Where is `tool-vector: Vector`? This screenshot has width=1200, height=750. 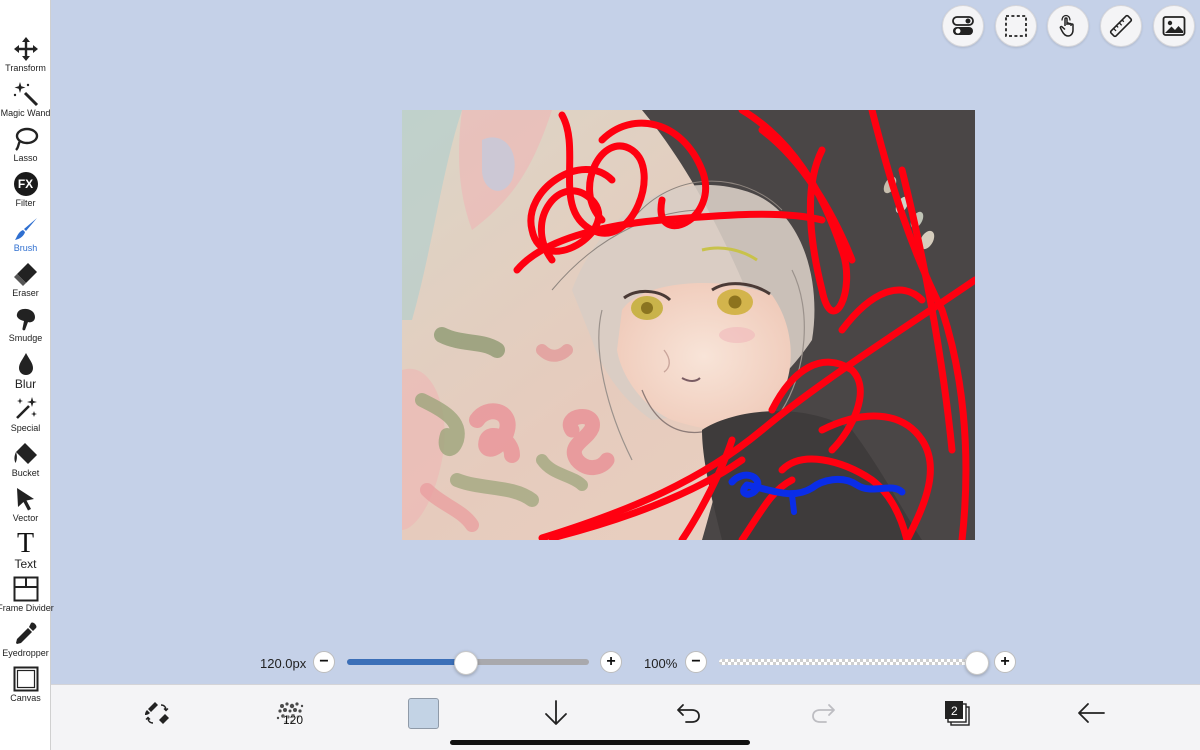 tool-vector: Vector is located at coordinates (25, 505).